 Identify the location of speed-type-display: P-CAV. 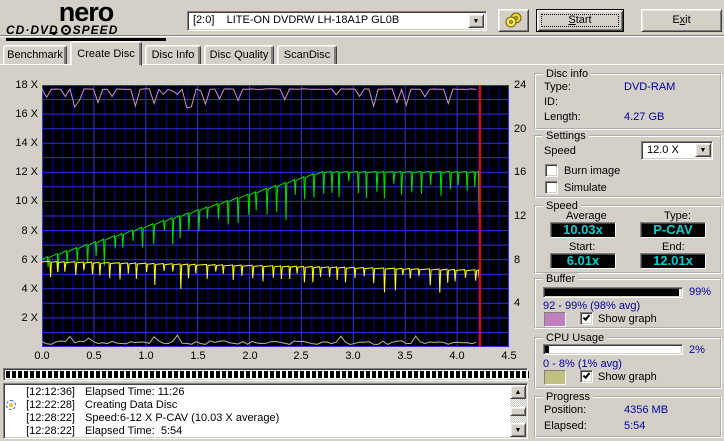
(673, 230).